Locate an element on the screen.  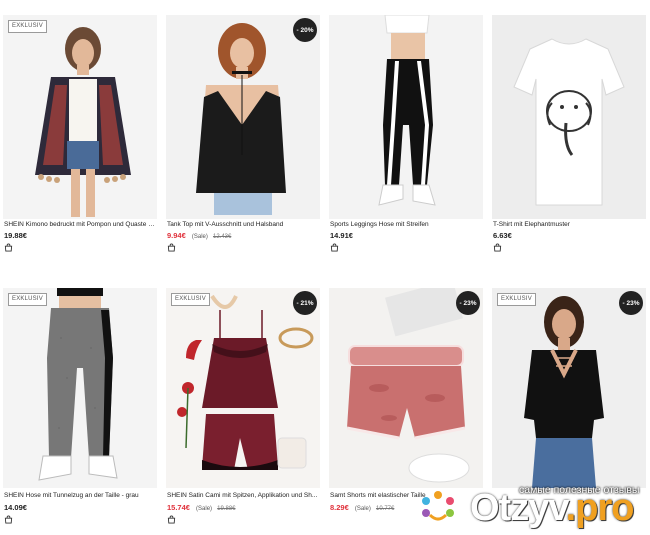
discount-badge: - 20% is located at coordinates (305, 30).